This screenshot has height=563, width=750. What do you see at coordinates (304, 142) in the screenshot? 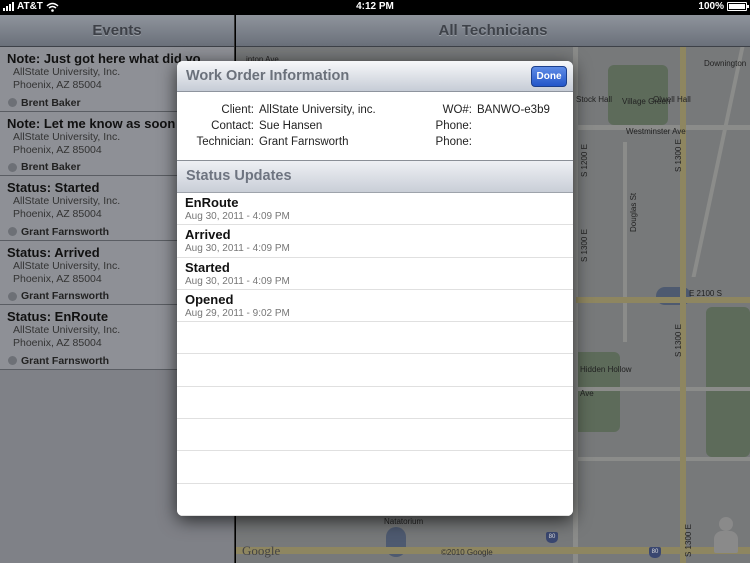
I see `technician-value: Grant Farnsworth` at bounding box center [304, 142].